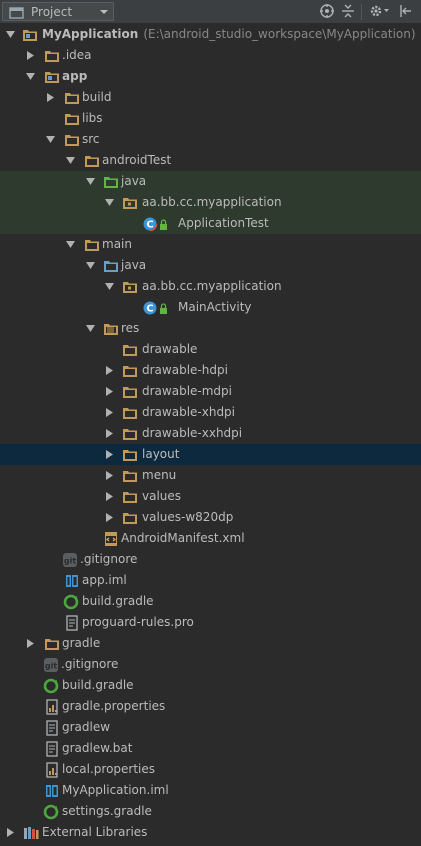  What do you see at coordinates (210, 76) in the screenshot?
I see `tree-row-app: app` at bounding box center [210, 76].